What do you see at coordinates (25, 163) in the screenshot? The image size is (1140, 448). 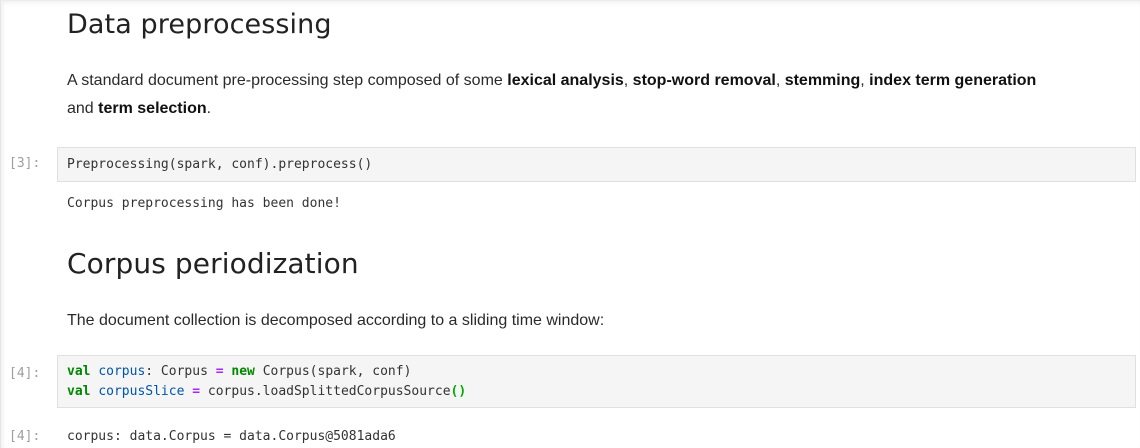 I see `input-prompt-3: [3]:` at bounding box center [25, 163].